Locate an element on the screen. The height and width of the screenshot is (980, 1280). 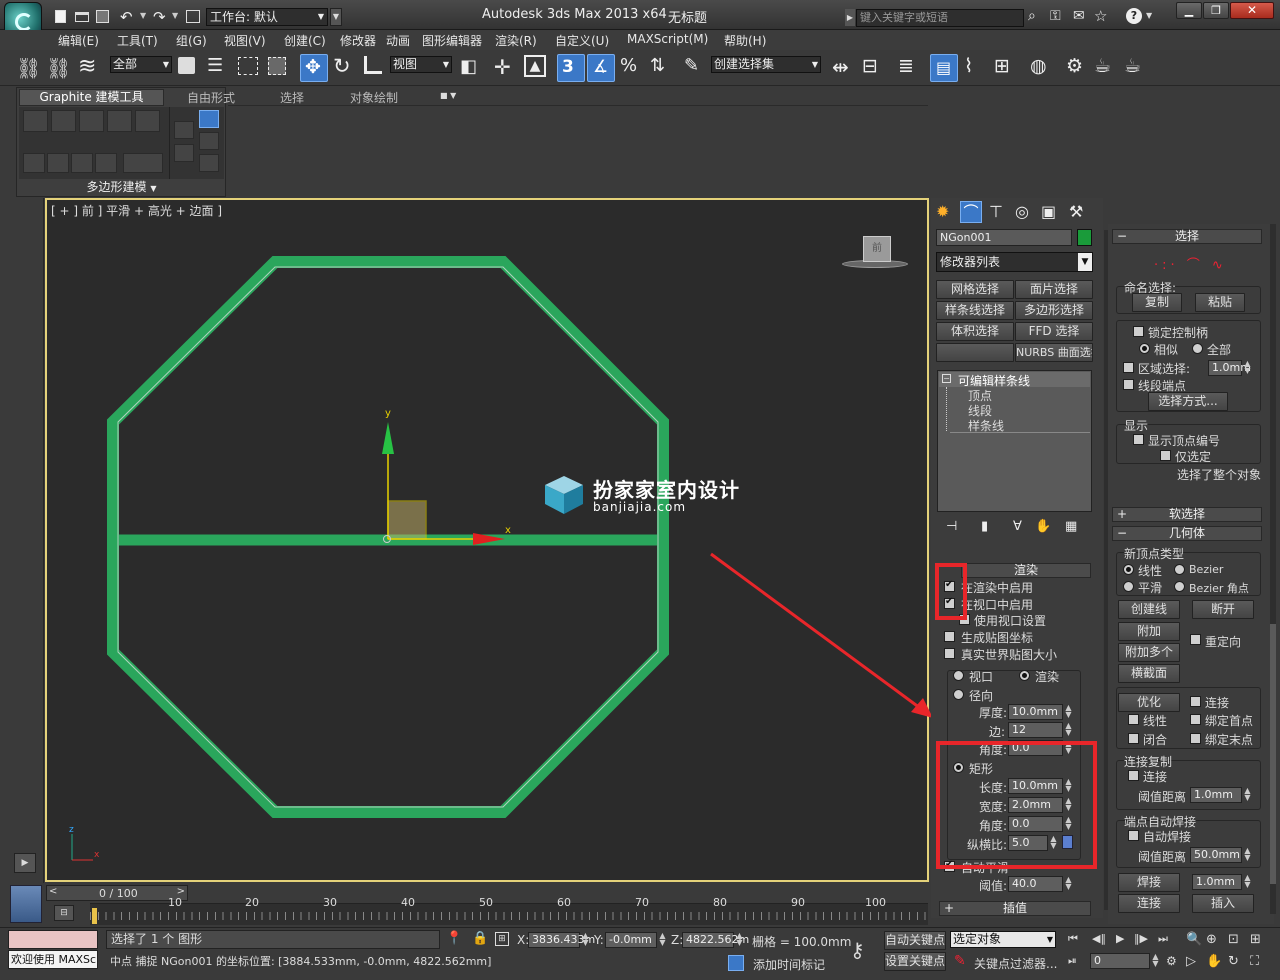
render-rollout-header: 渲染 is located at coordinates (1026, 570).